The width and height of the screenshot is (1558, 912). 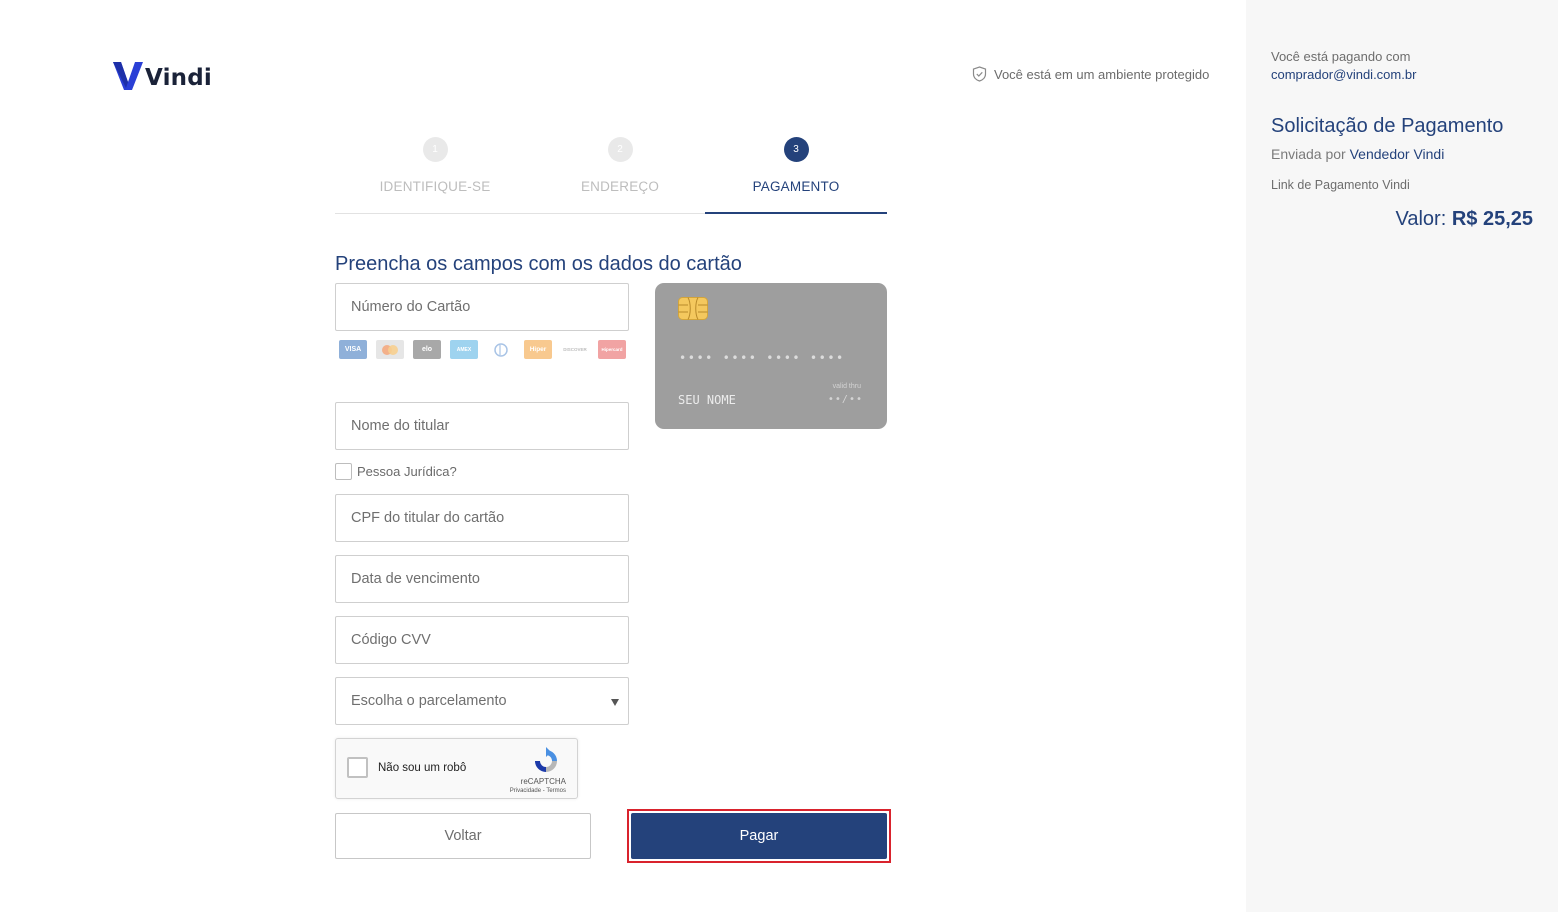 What do you see at coordinates (693, 308) in the screenshot?
I see `card-chip-icon` at bounding box center [693, 308].